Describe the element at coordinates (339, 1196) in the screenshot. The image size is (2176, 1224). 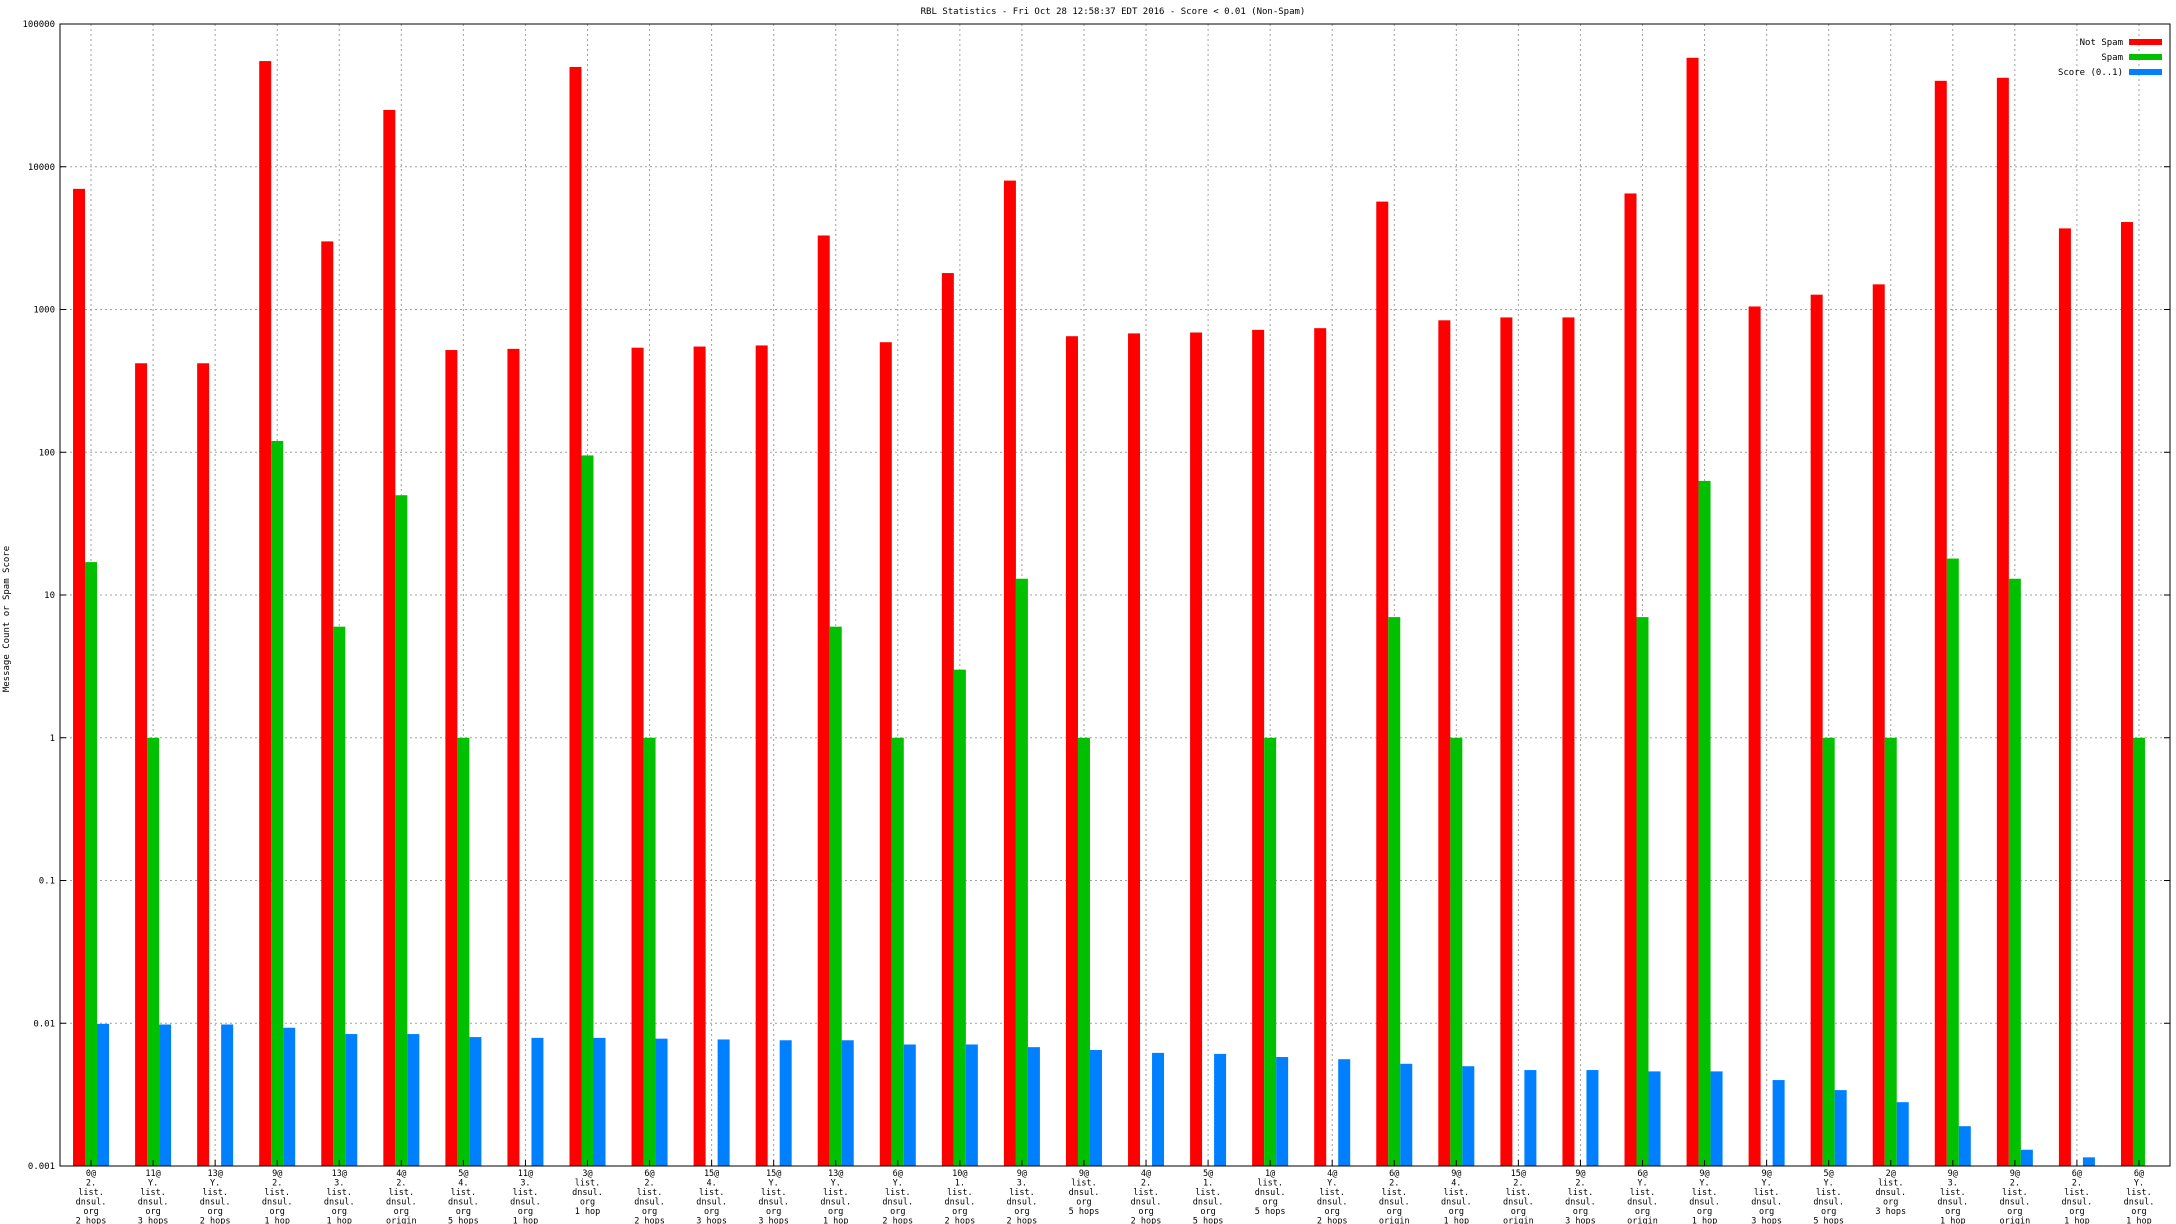
I see `x-tick-label: 13@ 3. list. dnsul. org 1 hop` at that location.